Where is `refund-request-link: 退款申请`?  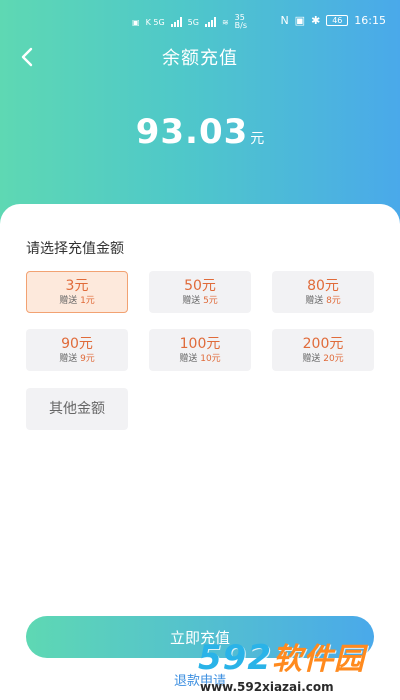 refund-request-link: 退款申请 is located at coordinates (200, 679).